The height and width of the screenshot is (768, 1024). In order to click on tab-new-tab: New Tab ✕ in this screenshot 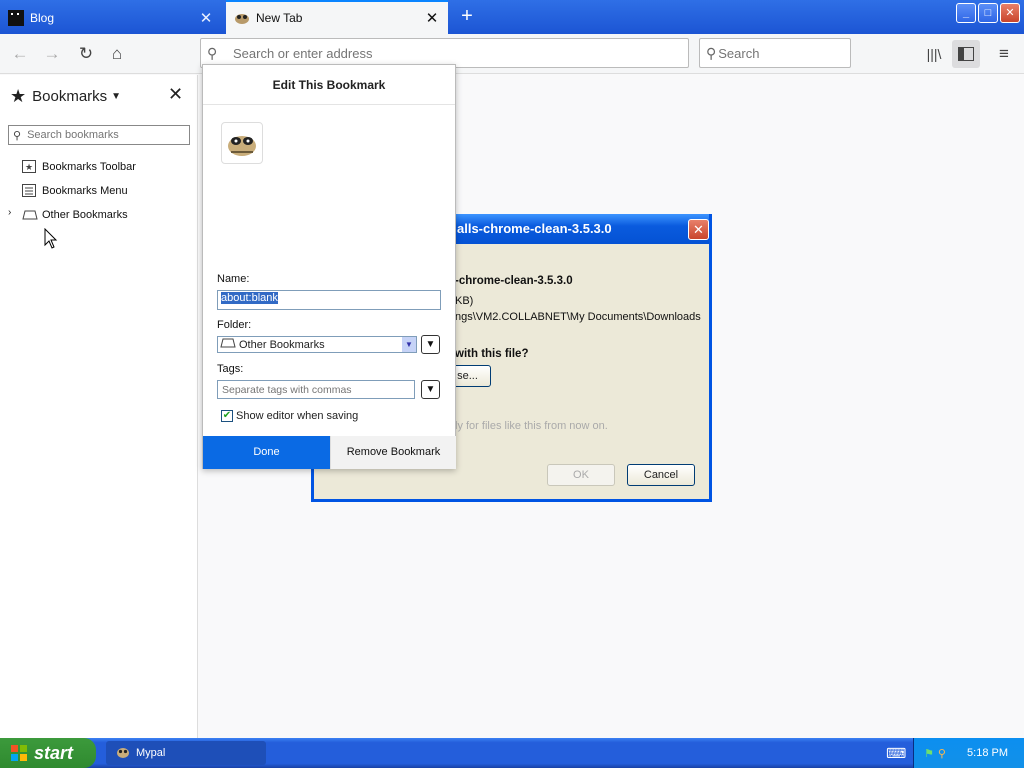, I will do `click(337, 17)`.